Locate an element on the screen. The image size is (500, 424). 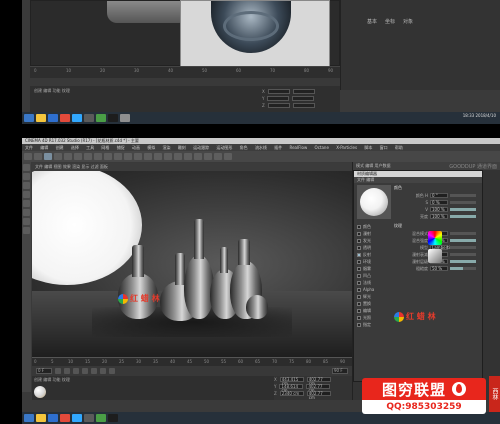
color-wheel-icon is located at coordinates (435, 238).